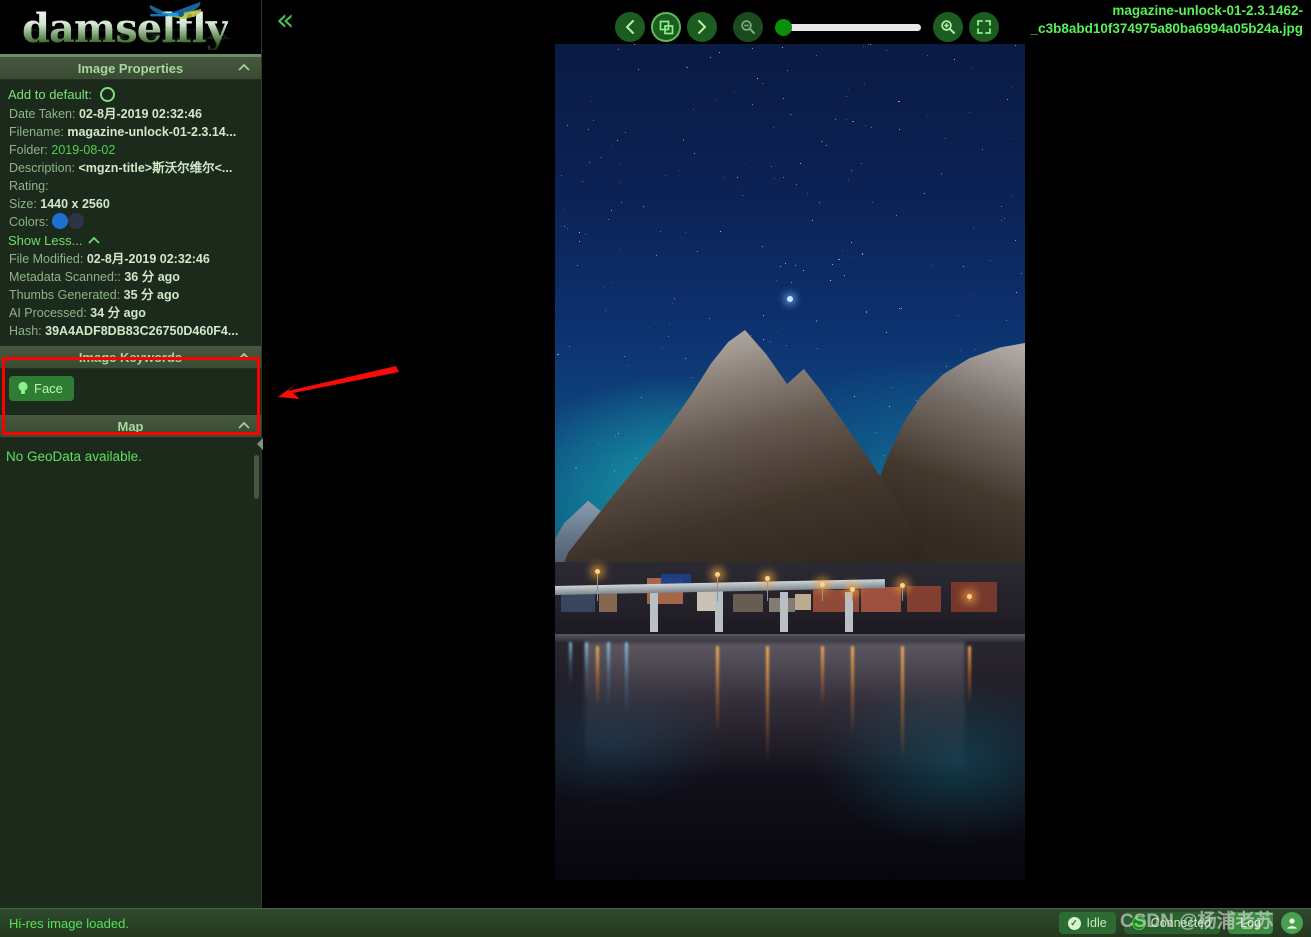  What do you see at coordinates (74, 456) in the screenshot?
I see `map-no-geodata-message: No GeoData available.` at bounding box center [74, 456].